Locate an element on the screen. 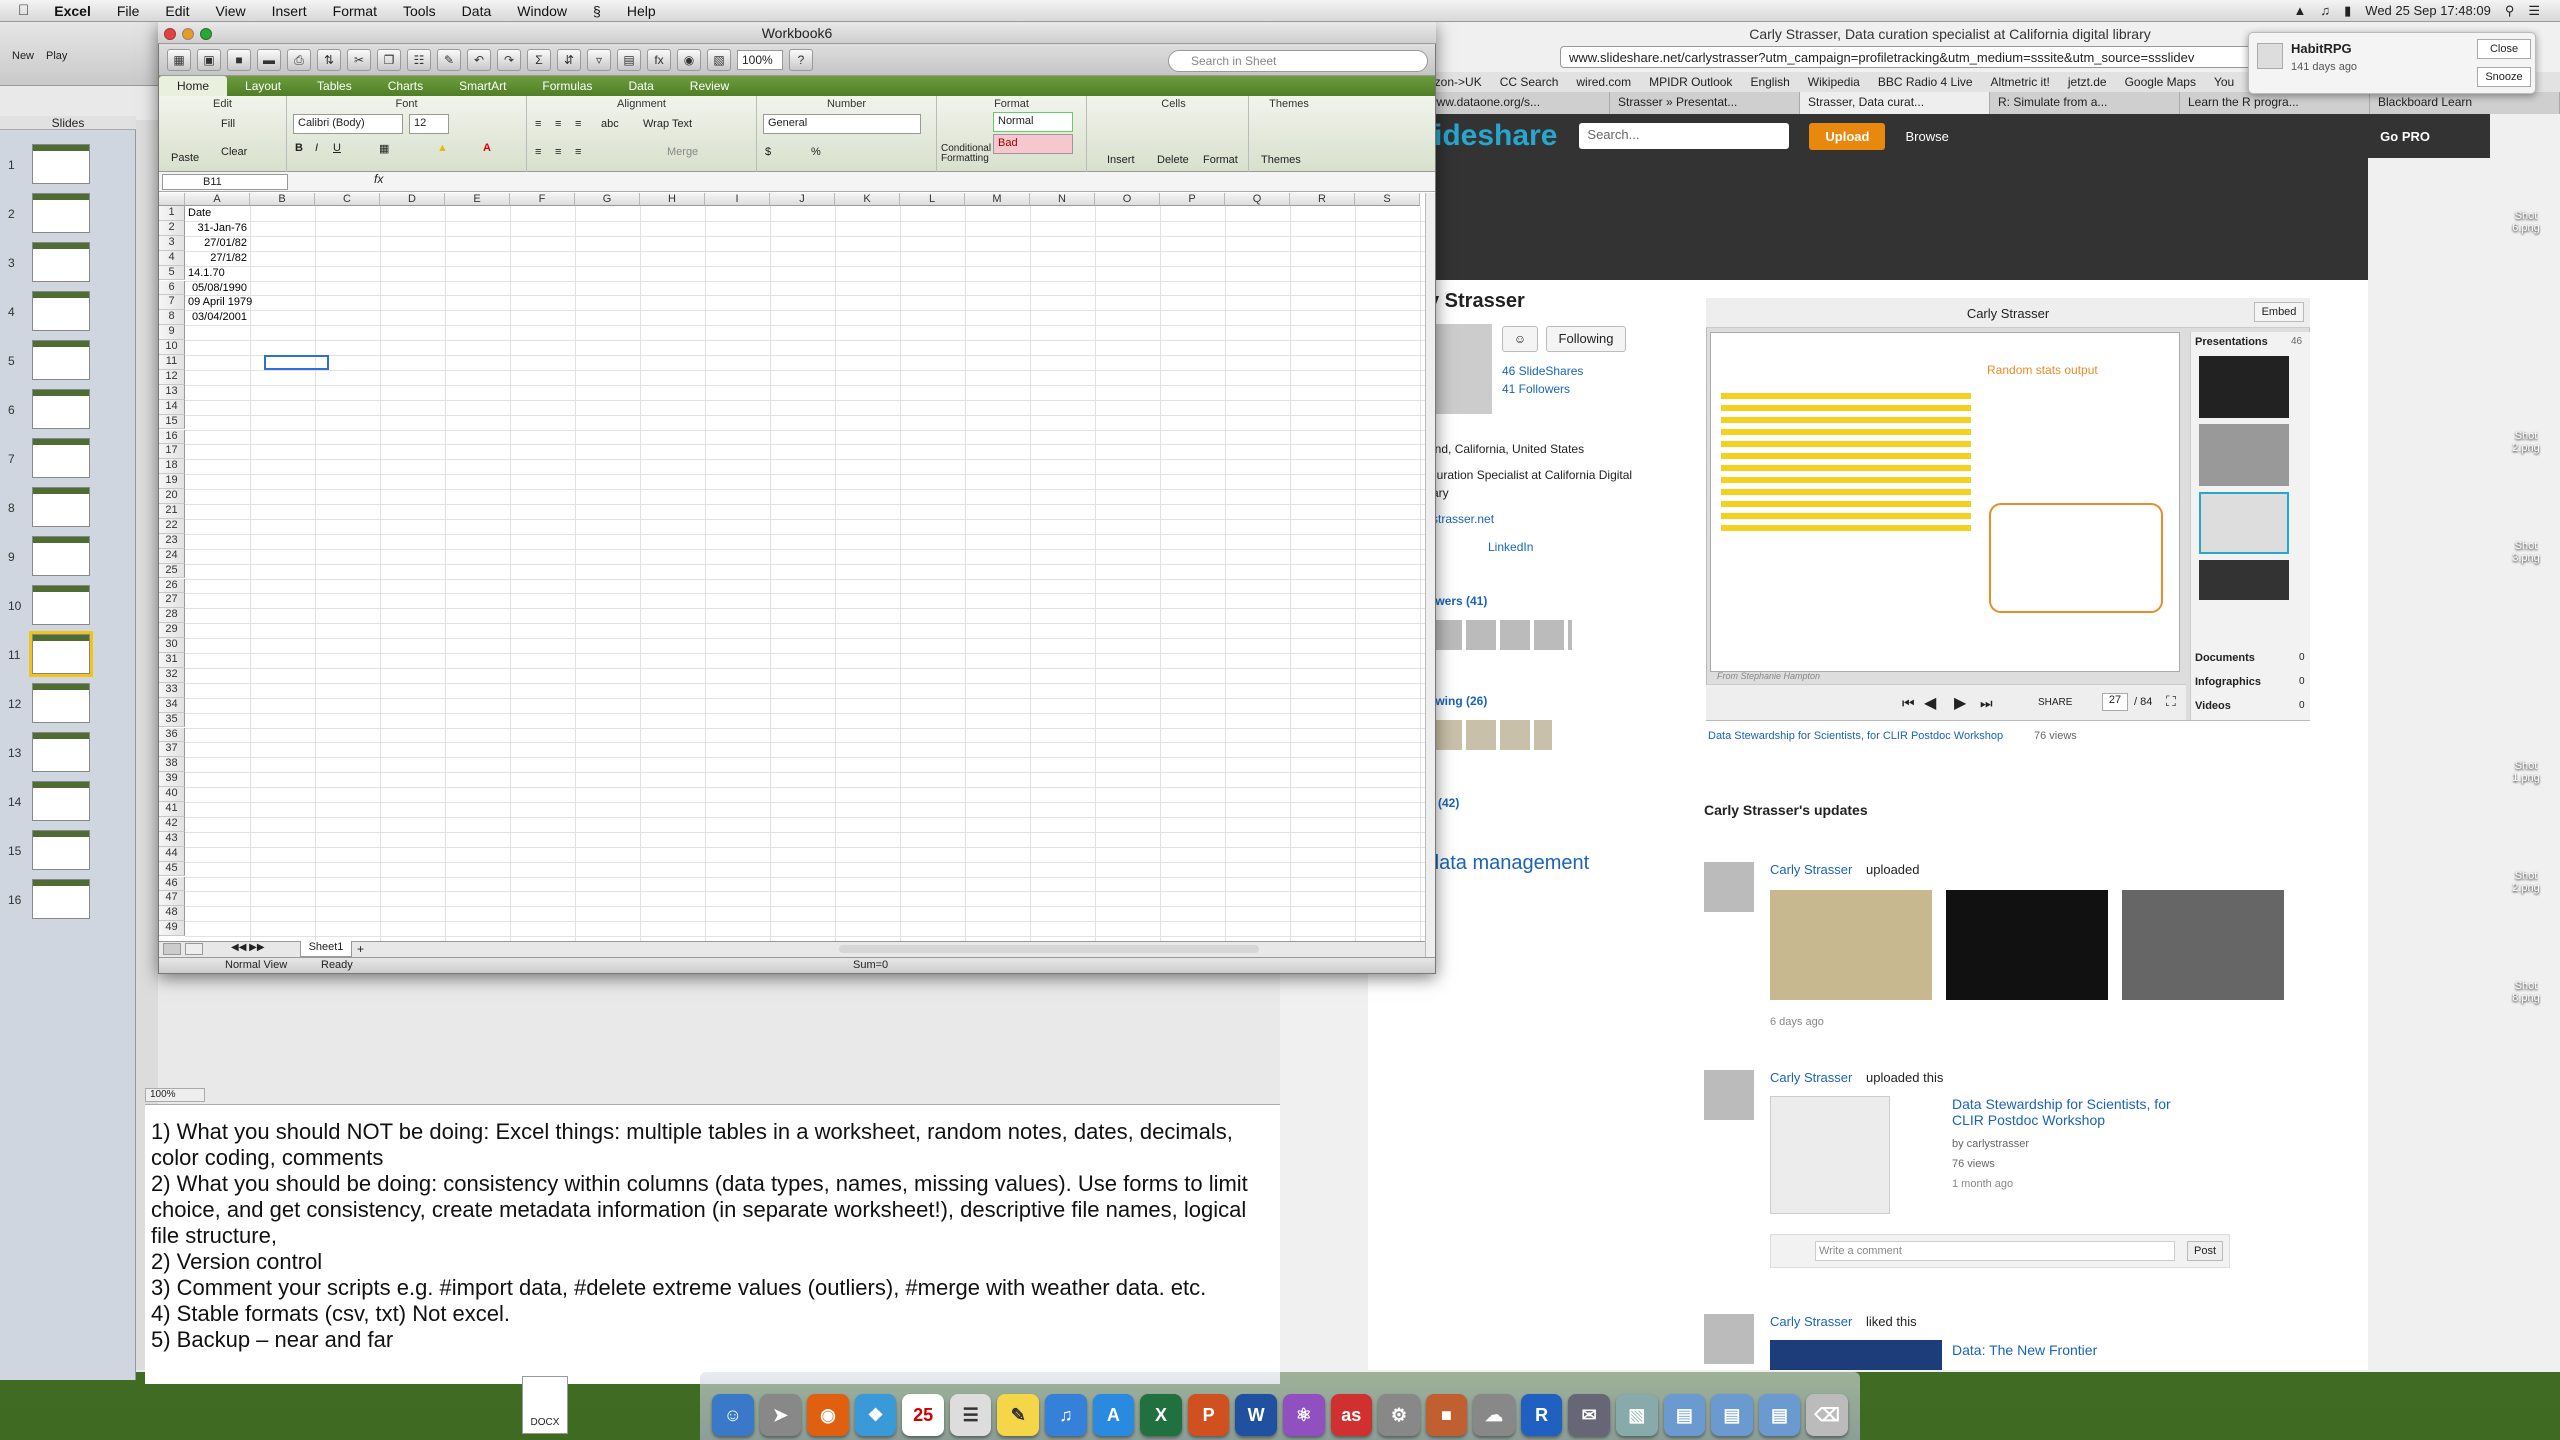  new-workbook-icon: ▣ is located at coordinates (209, 59).